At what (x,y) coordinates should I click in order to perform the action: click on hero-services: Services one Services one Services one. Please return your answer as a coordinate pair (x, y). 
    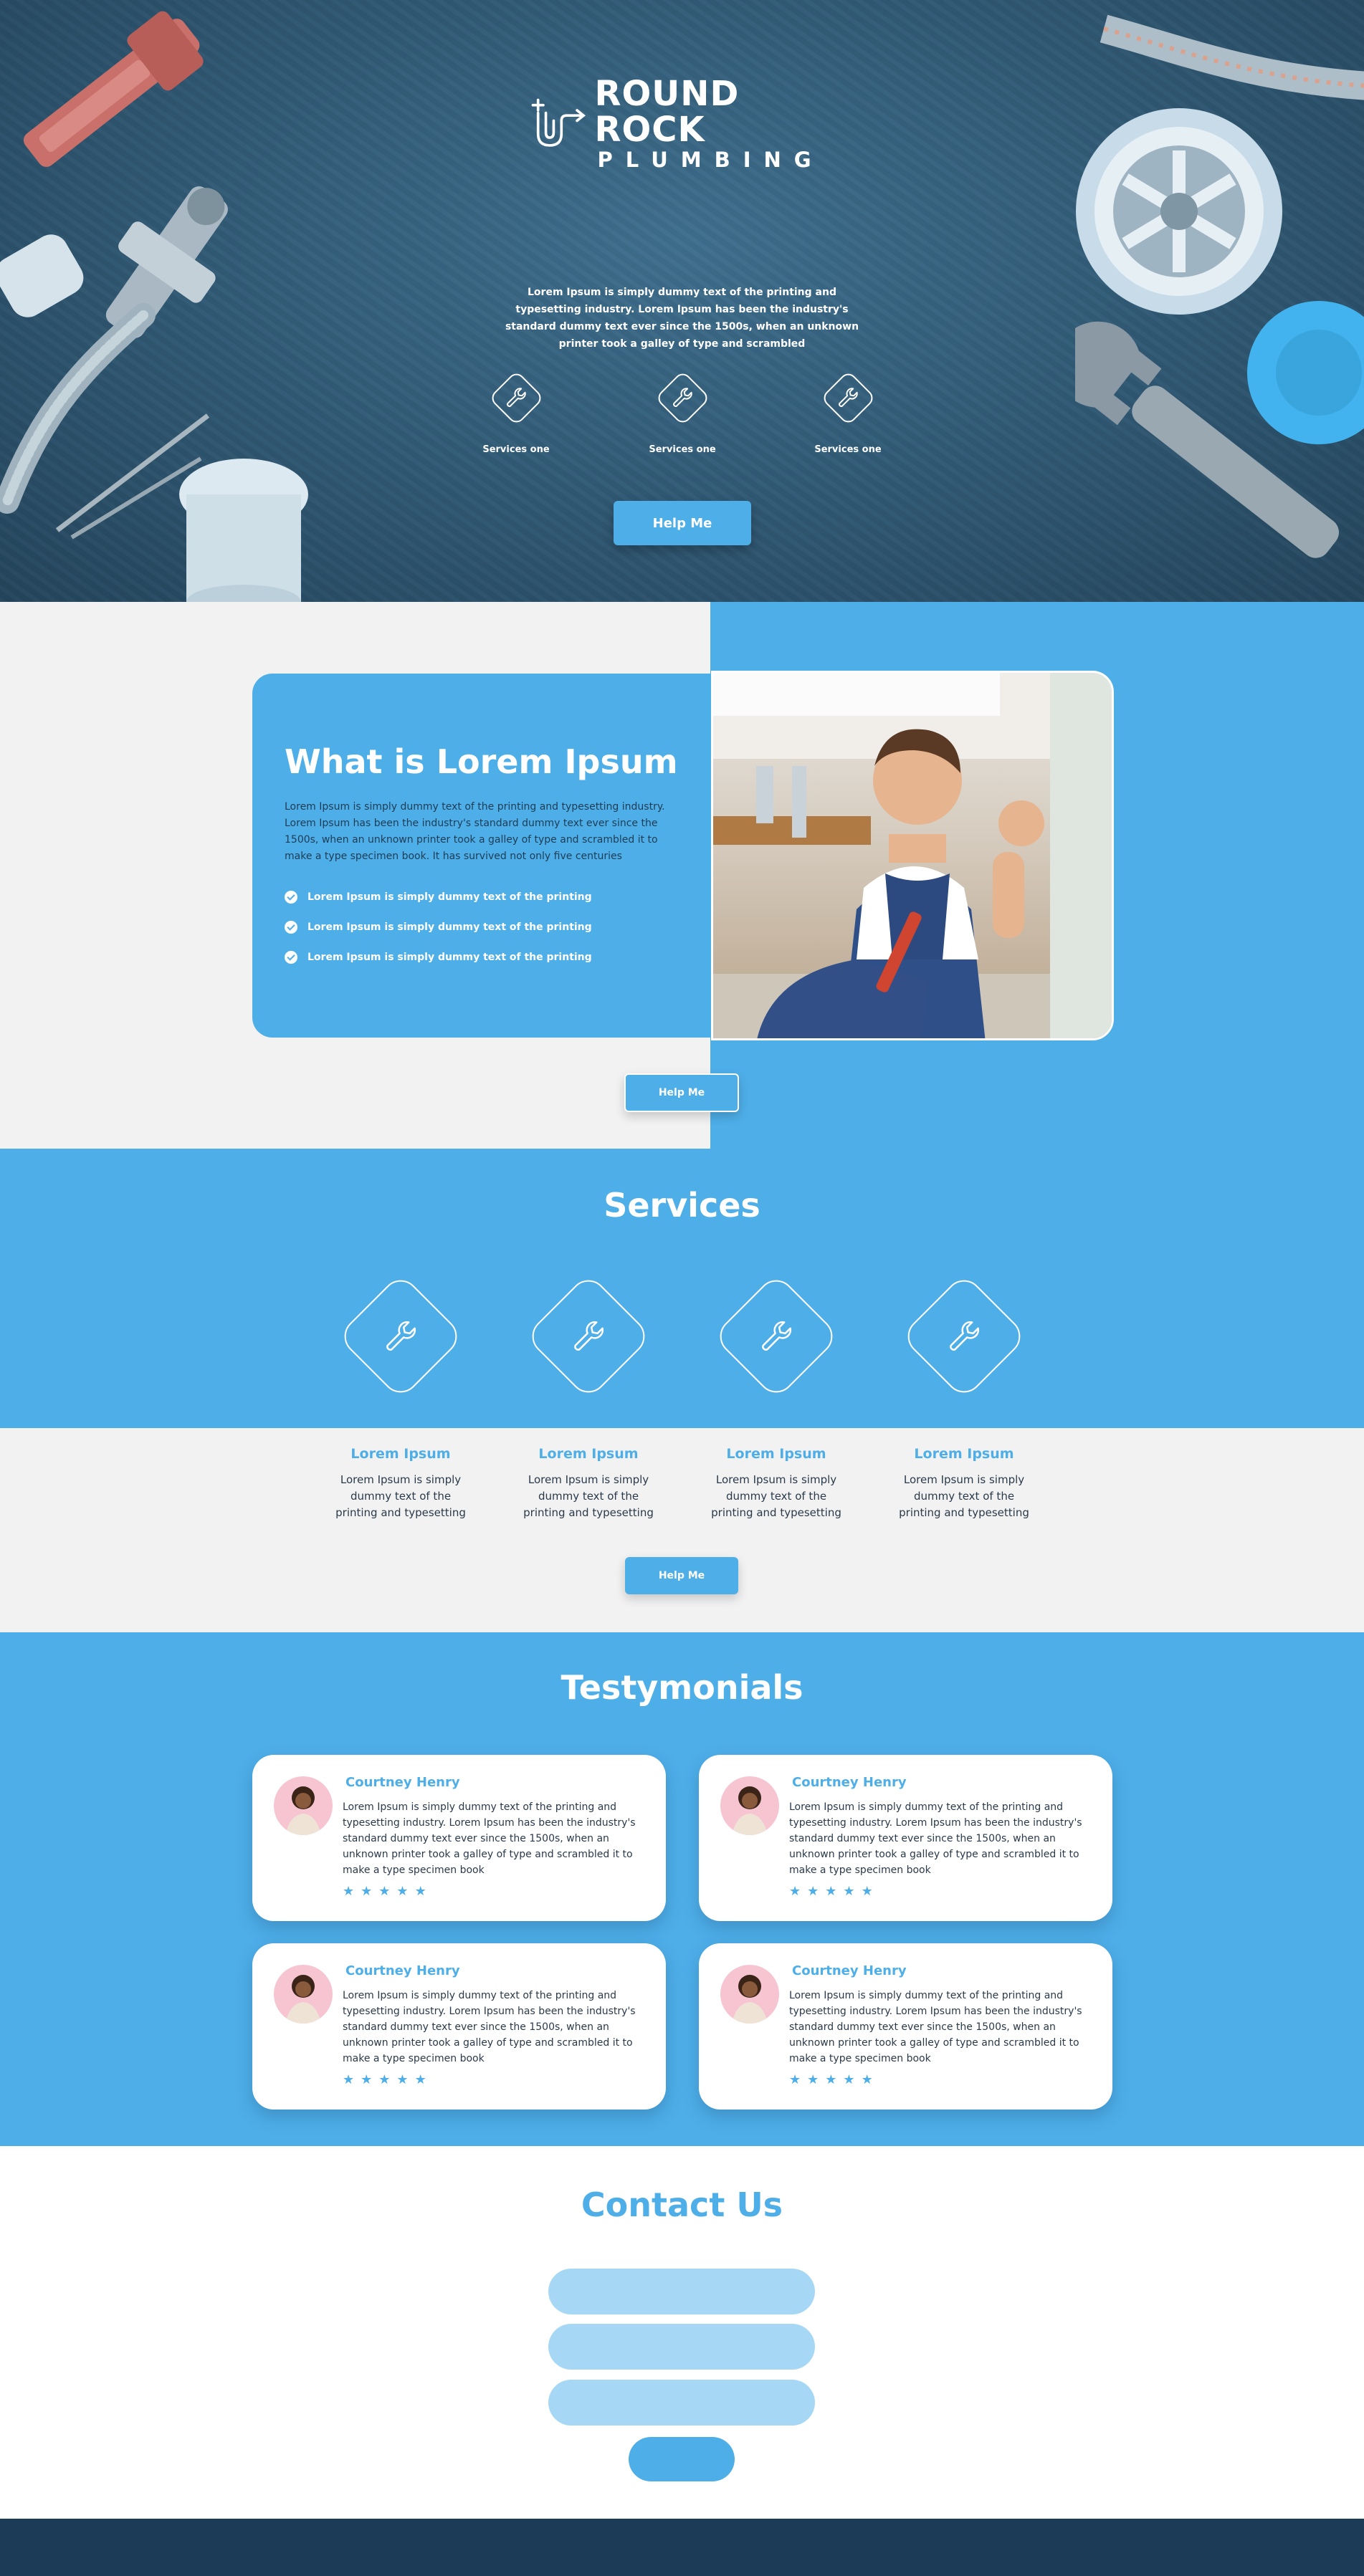
    Looking at the image, I should click on (682, 415).